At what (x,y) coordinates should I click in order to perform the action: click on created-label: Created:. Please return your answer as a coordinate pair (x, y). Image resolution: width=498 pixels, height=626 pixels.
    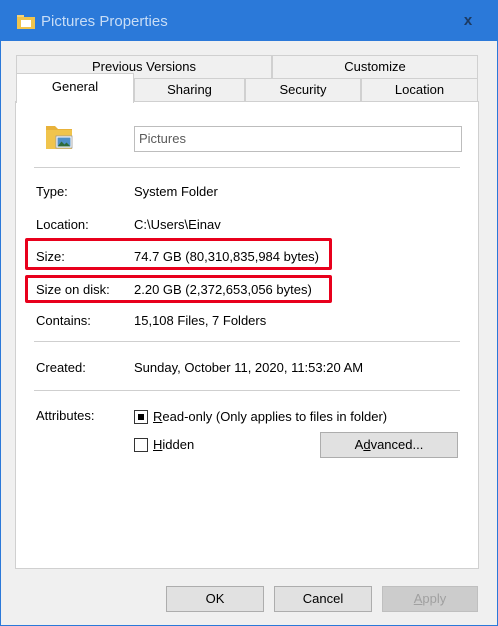
    Looking at the image, I should click on (61, 367).